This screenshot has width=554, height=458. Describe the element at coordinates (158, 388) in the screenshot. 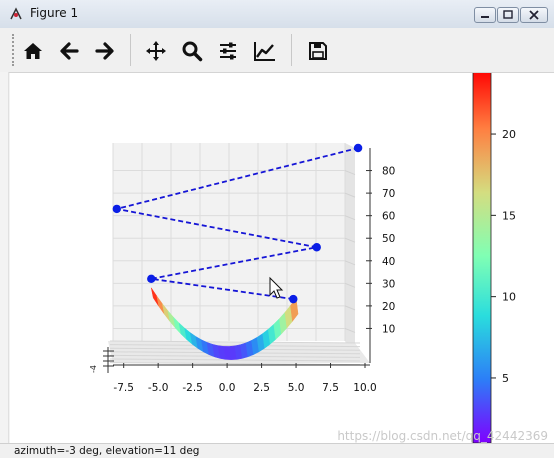

I see `x-tick-label: -5.0` at that location.